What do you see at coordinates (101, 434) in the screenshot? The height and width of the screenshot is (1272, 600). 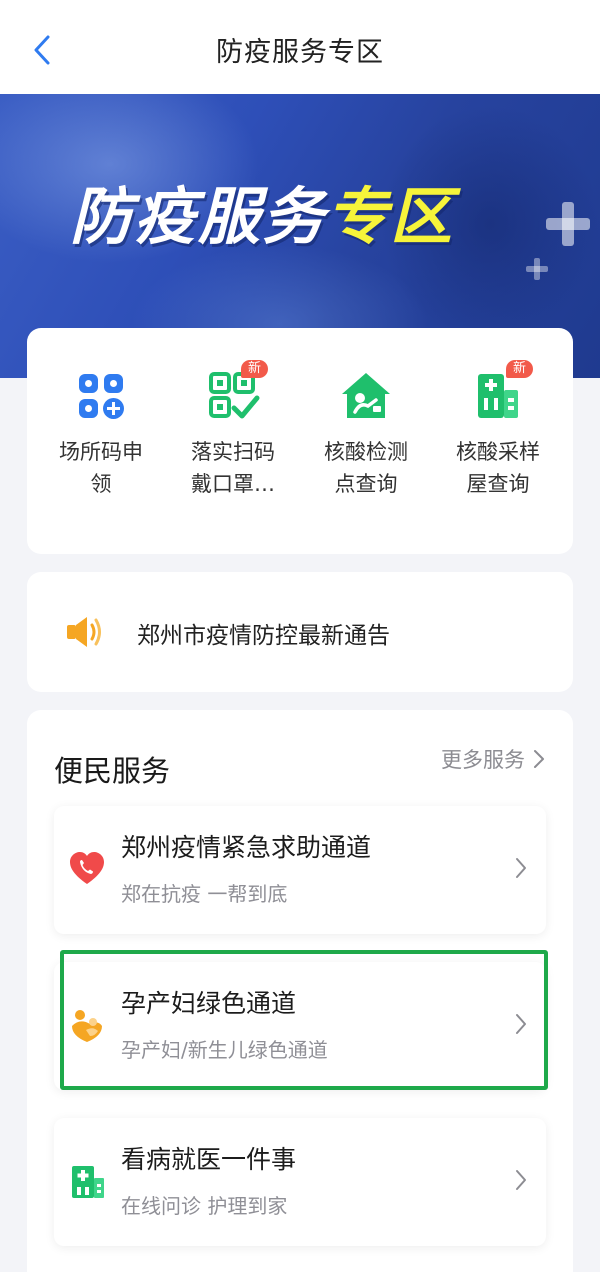 I see `quick-item-venue-code: 场所码申 领` at bounding box center [101, 434].